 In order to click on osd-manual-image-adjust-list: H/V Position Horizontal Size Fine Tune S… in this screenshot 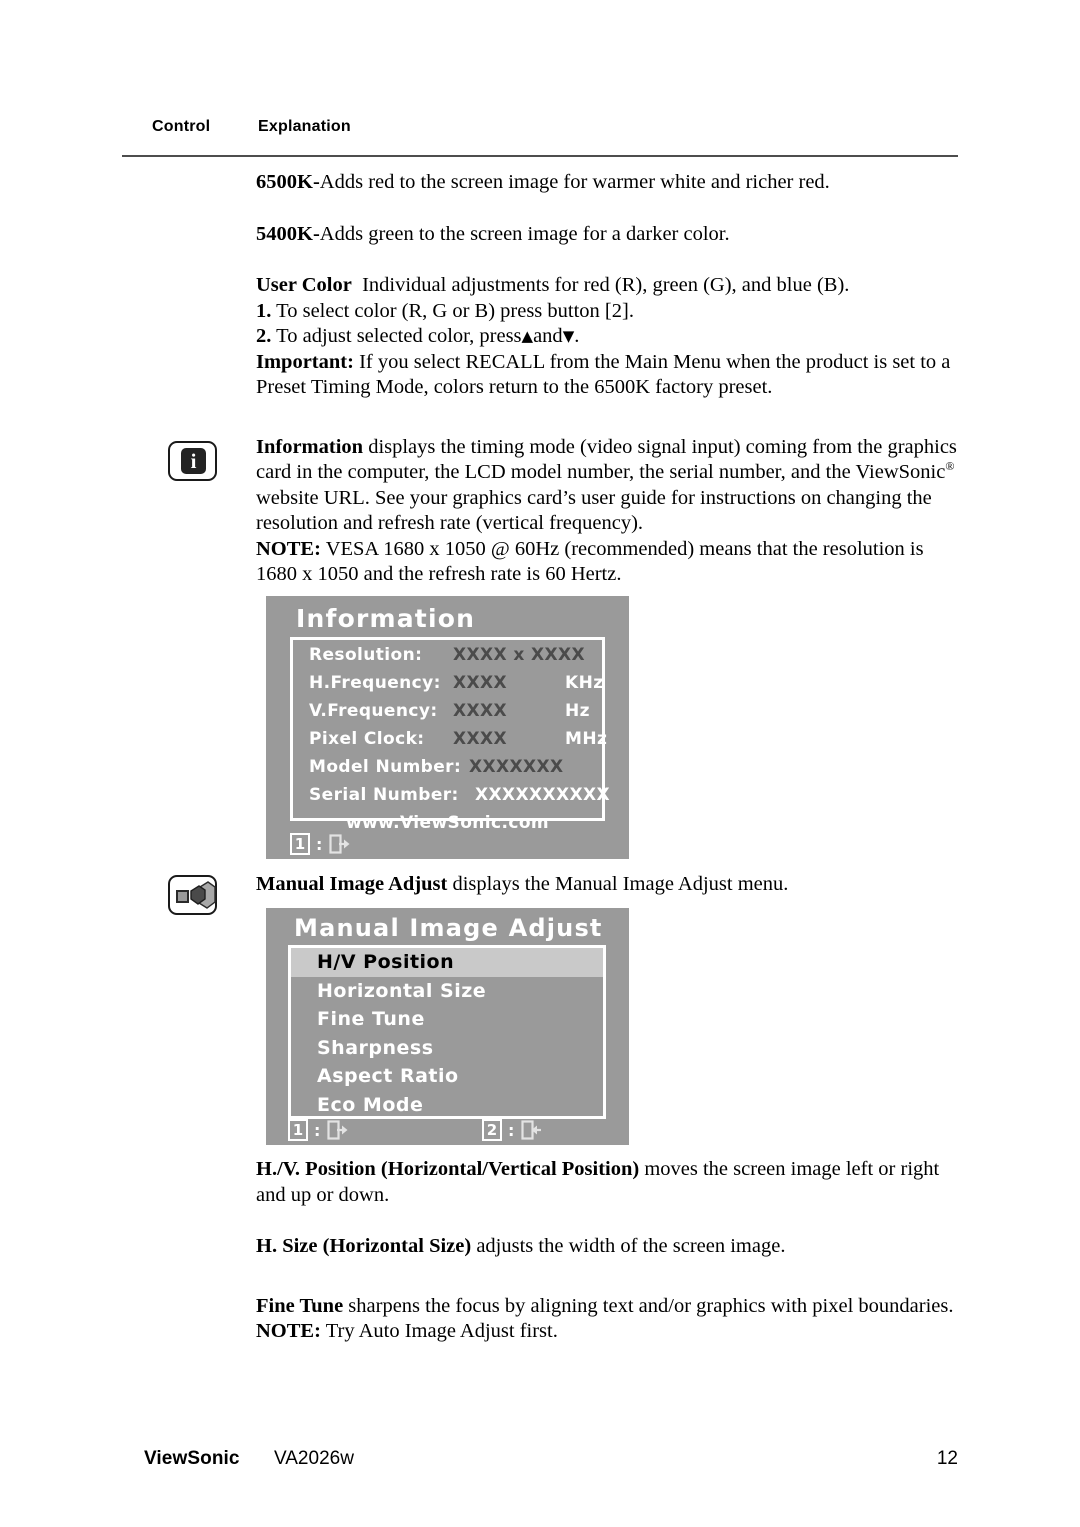, I will do `click(447, 1032)`.